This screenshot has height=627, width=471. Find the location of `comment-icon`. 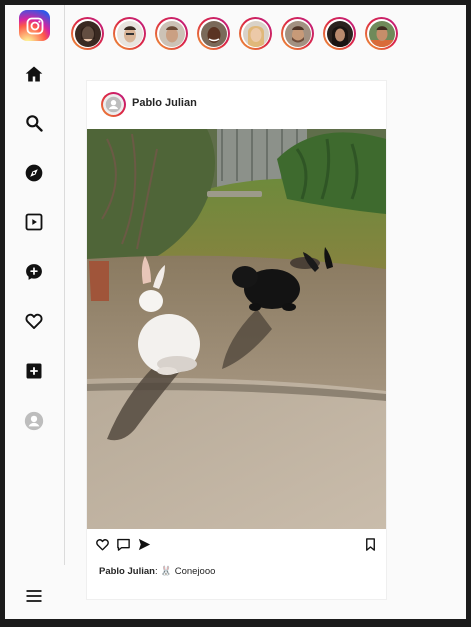

comment-icon is located at coordinates (123, 544).